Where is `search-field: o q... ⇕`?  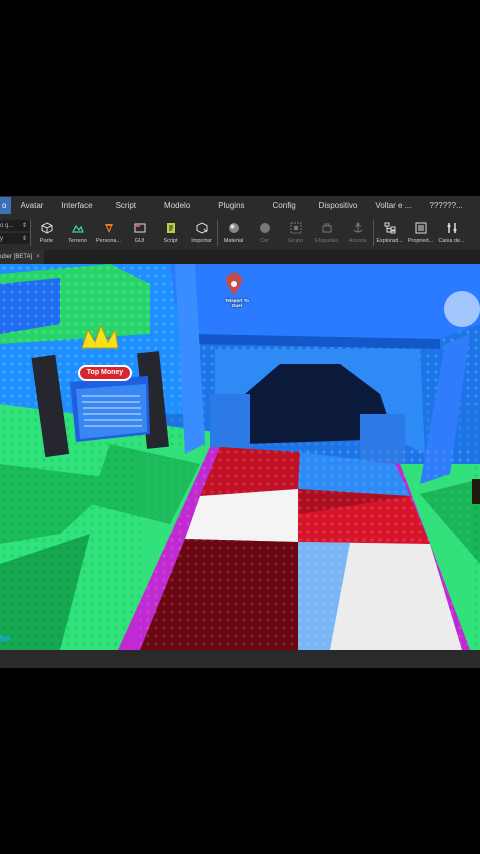
search-field: o q... ⇕ is located at coordinates (15, 225).